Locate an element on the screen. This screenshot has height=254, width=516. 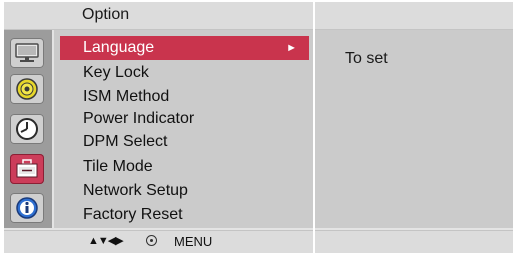
submenu-arrow-icon: ► is located at coordinates (291, 48).